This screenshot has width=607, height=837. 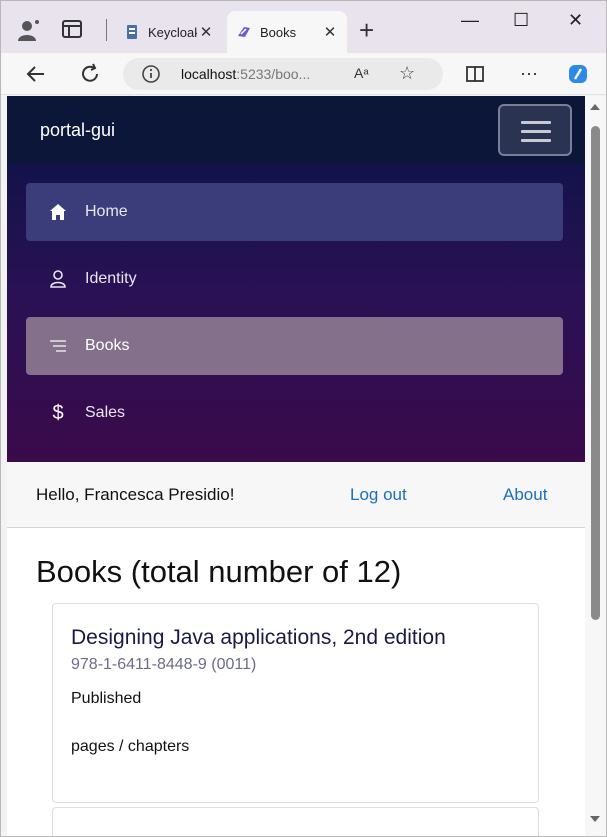 What do you see at coordinates (106, 698) in the screenshot?
I see `book-status: Published` at bounding box center [106, 698].